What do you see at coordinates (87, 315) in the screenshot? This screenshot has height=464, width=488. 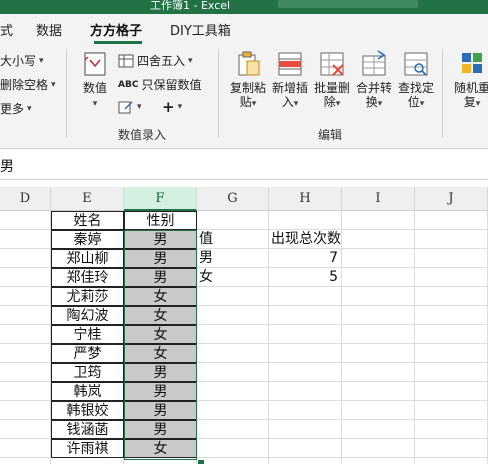 I see `cell-e: 陶幻波` at bounding box center [87, 315].